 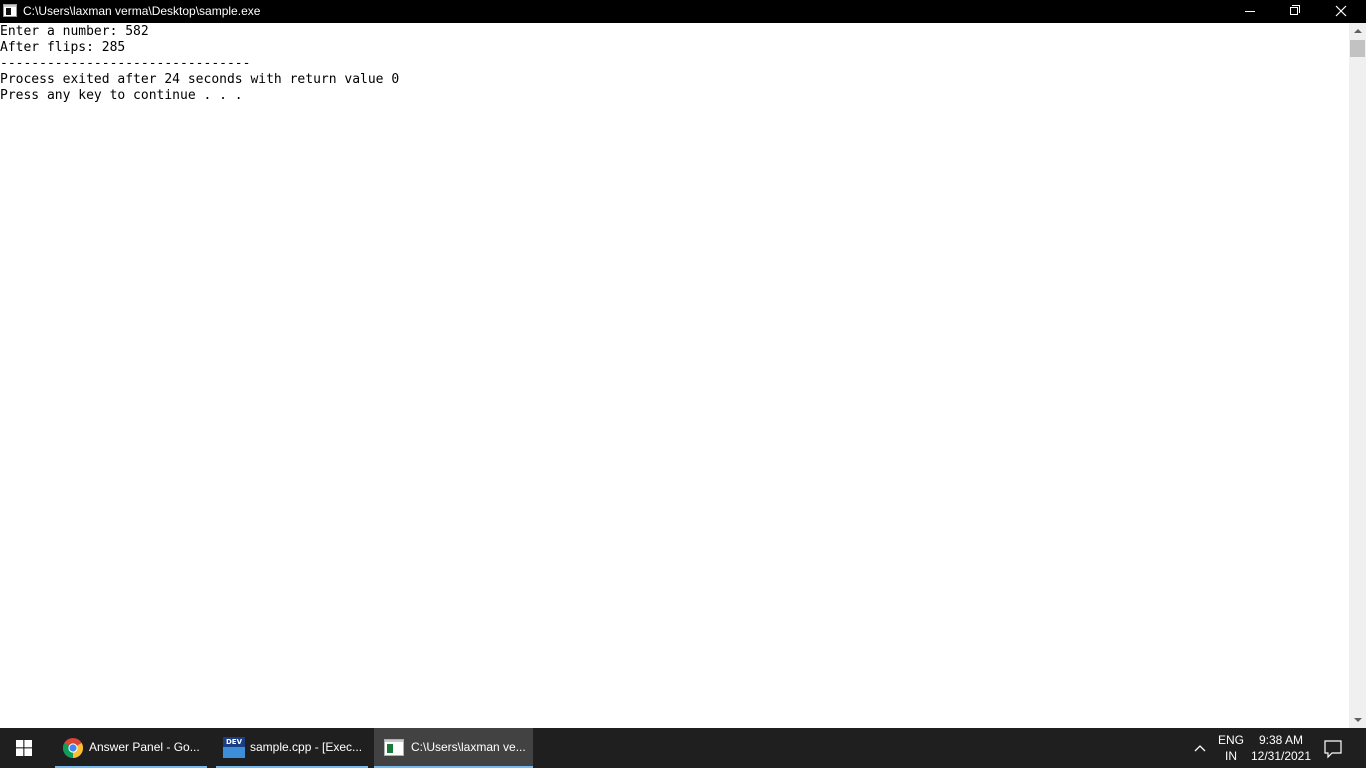 I want to click on show-hidden-icons-button, so click(x=1200, y=748).